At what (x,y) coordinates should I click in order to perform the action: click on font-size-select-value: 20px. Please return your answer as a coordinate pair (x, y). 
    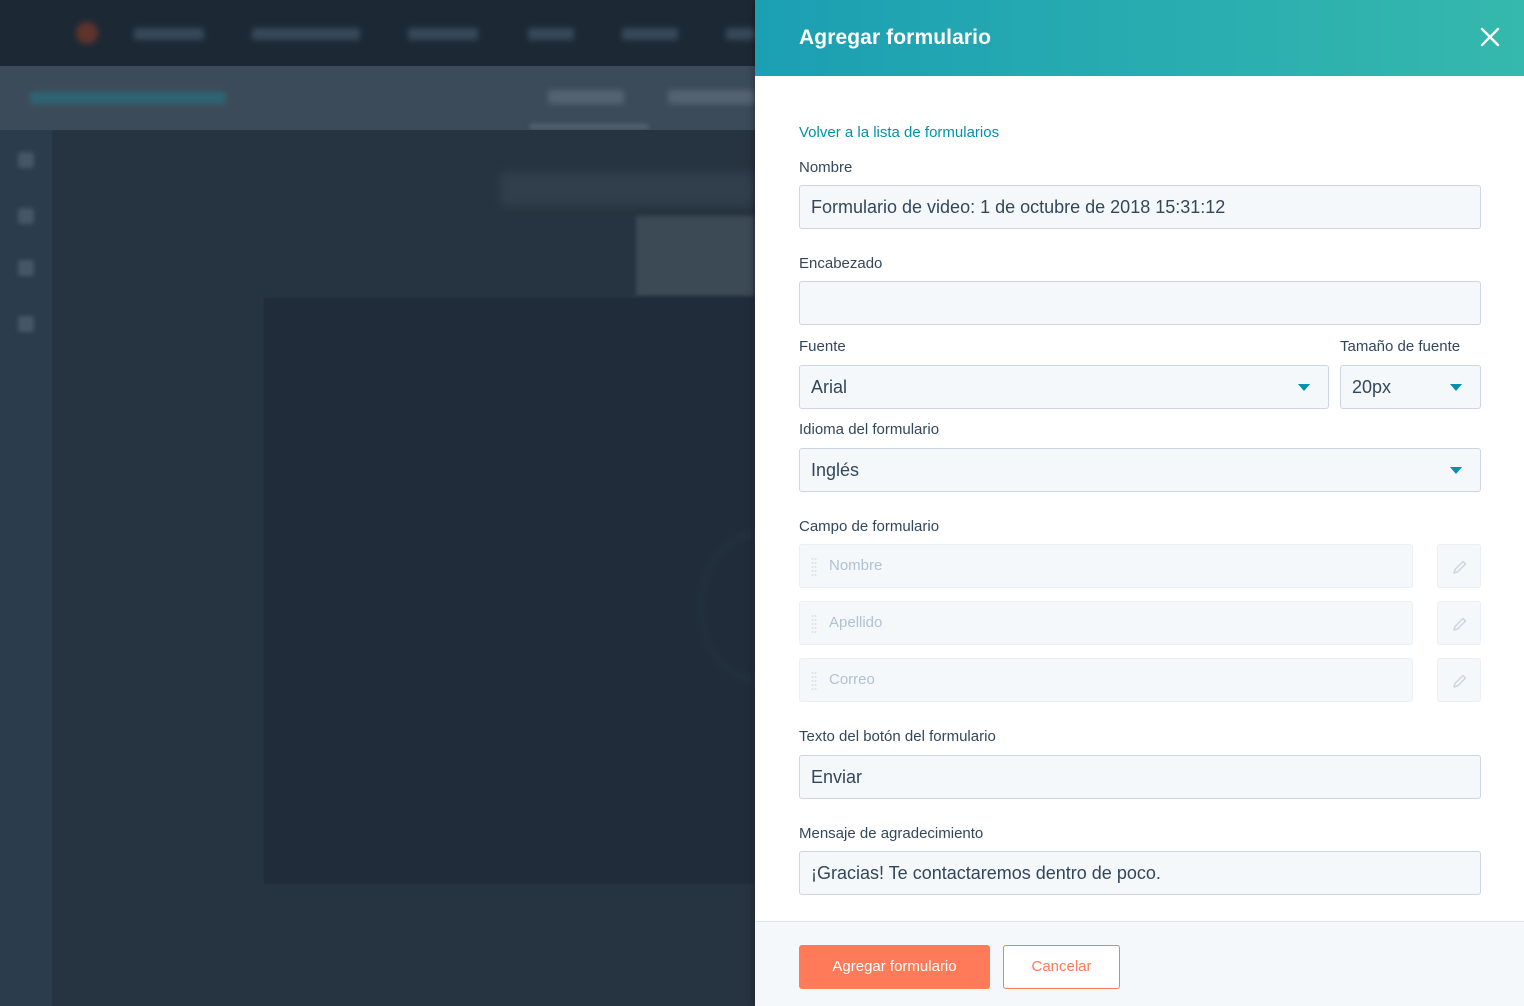
    Looking at the image, I should click on (1372, 387).